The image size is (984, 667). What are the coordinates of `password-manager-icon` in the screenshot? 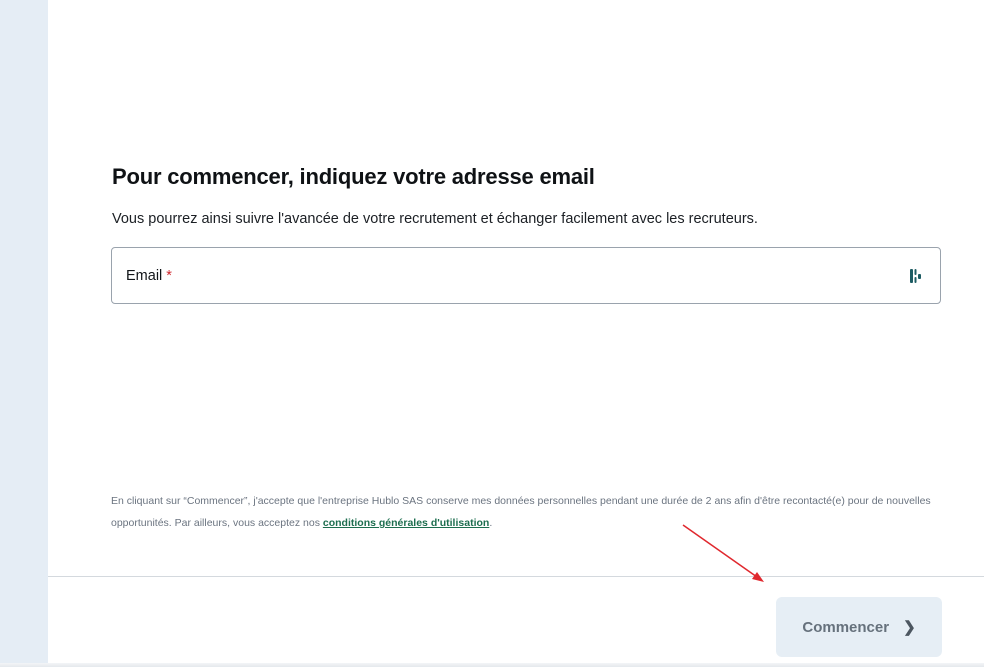 It's located at (916, 276).